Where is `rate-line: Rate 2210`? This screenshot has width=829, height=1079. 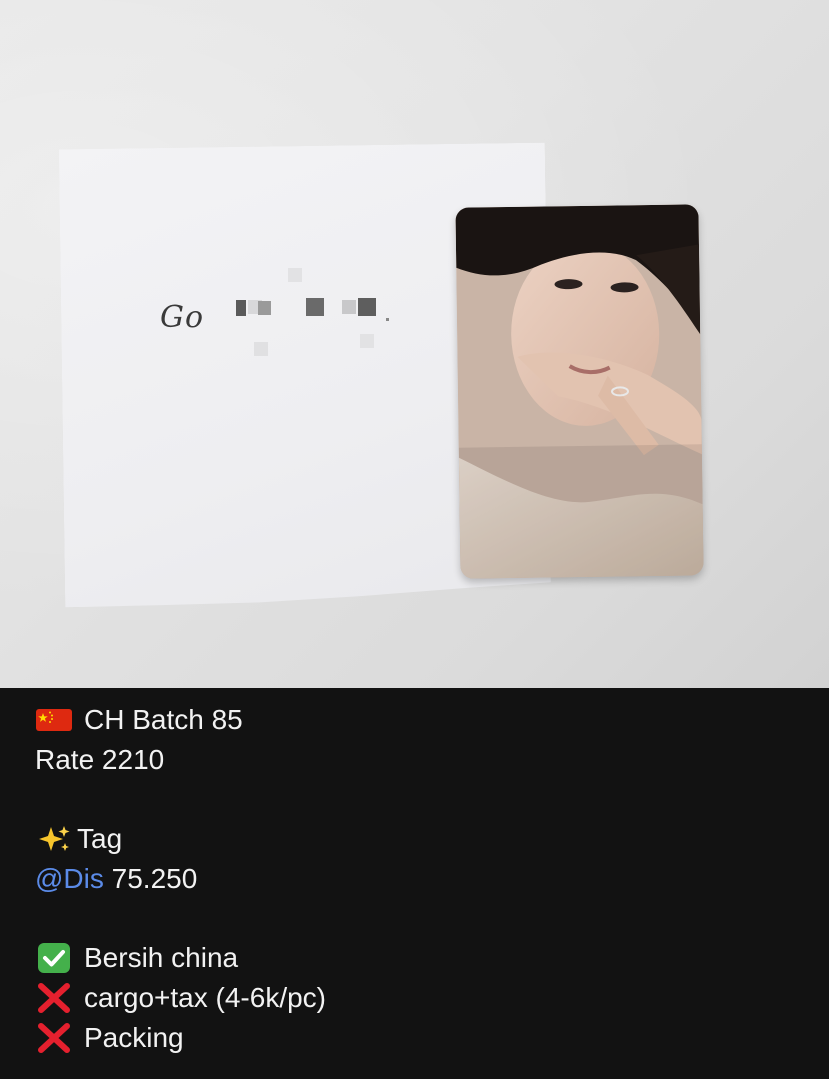 rate-line: Rate 2210 is located at coordinates (100, 759).